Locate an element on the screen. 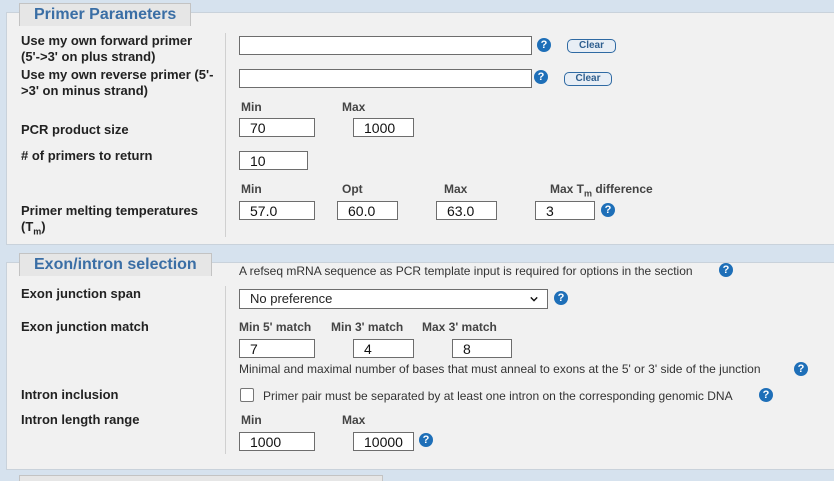 Image resolution: width=834 pixels, height=481 pixels. min5-input is located at coordinates (277, 348).